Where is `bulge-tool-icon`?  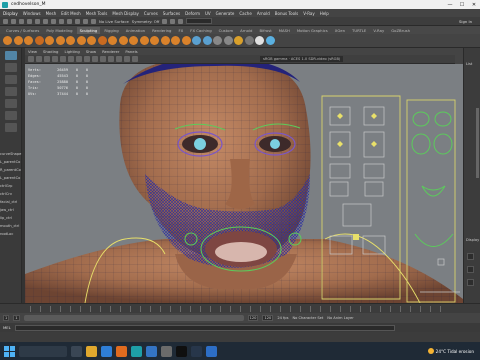
bulge-tool-icon is located at coordinates (165, 40).